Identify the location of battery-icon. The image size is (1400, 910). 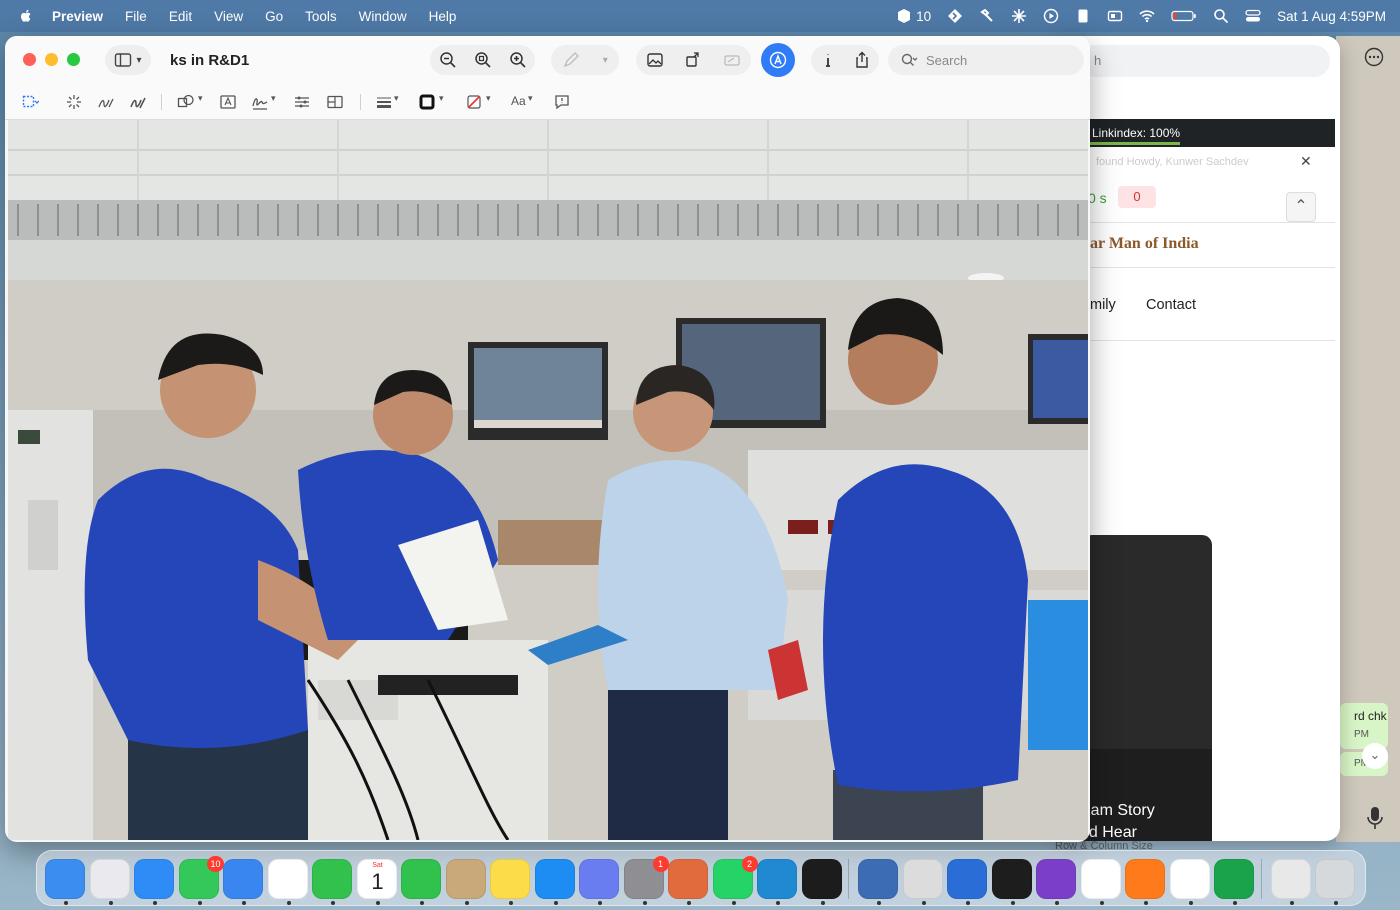
(1184, 16).